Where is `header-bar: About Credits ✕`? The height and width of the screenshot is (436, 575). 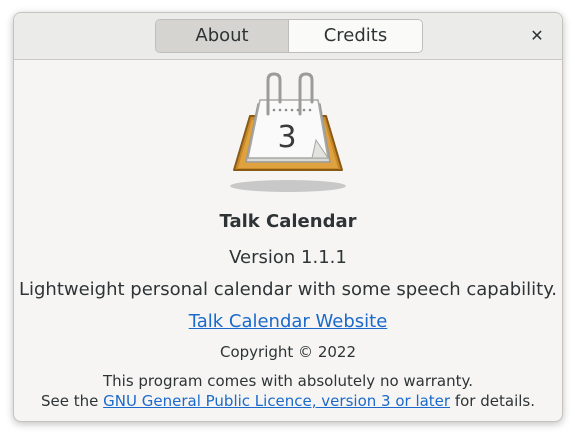
header-bar: About Credits ✕ is located at coordinates (288, 36).